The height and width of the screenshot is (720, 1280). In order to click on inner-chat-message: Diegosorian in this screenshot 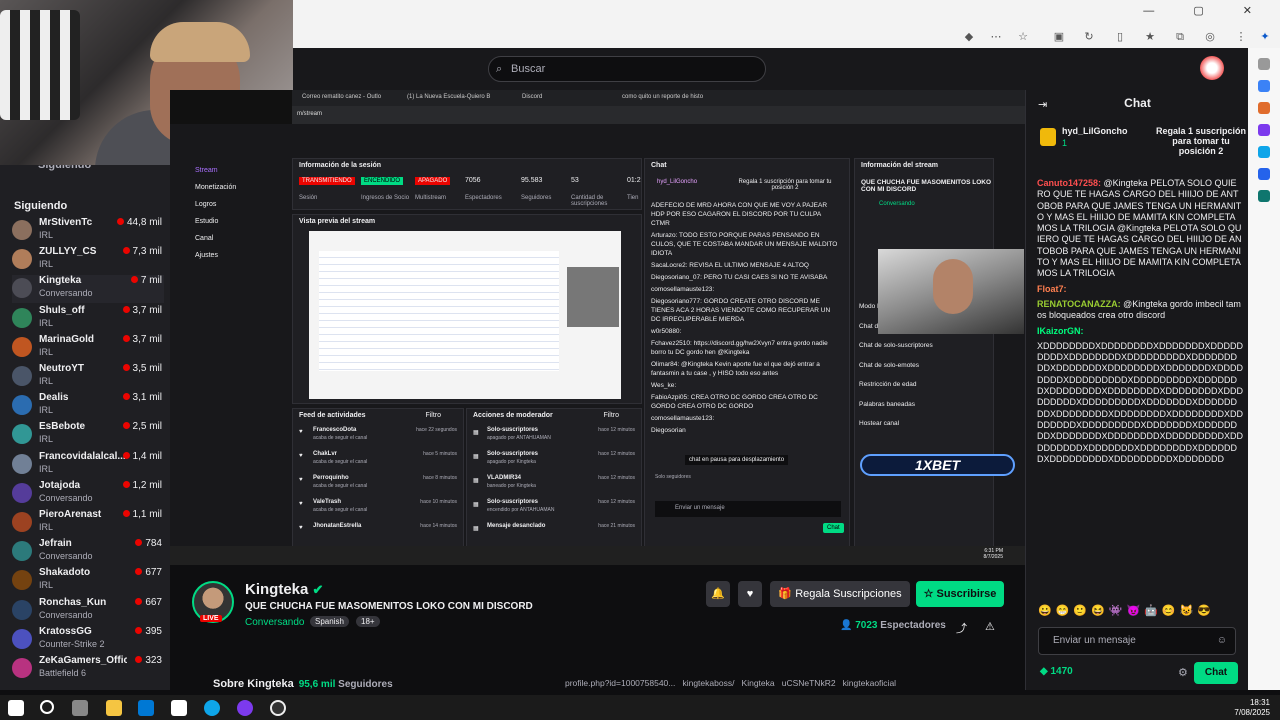, I will do `click(668, 430)`.